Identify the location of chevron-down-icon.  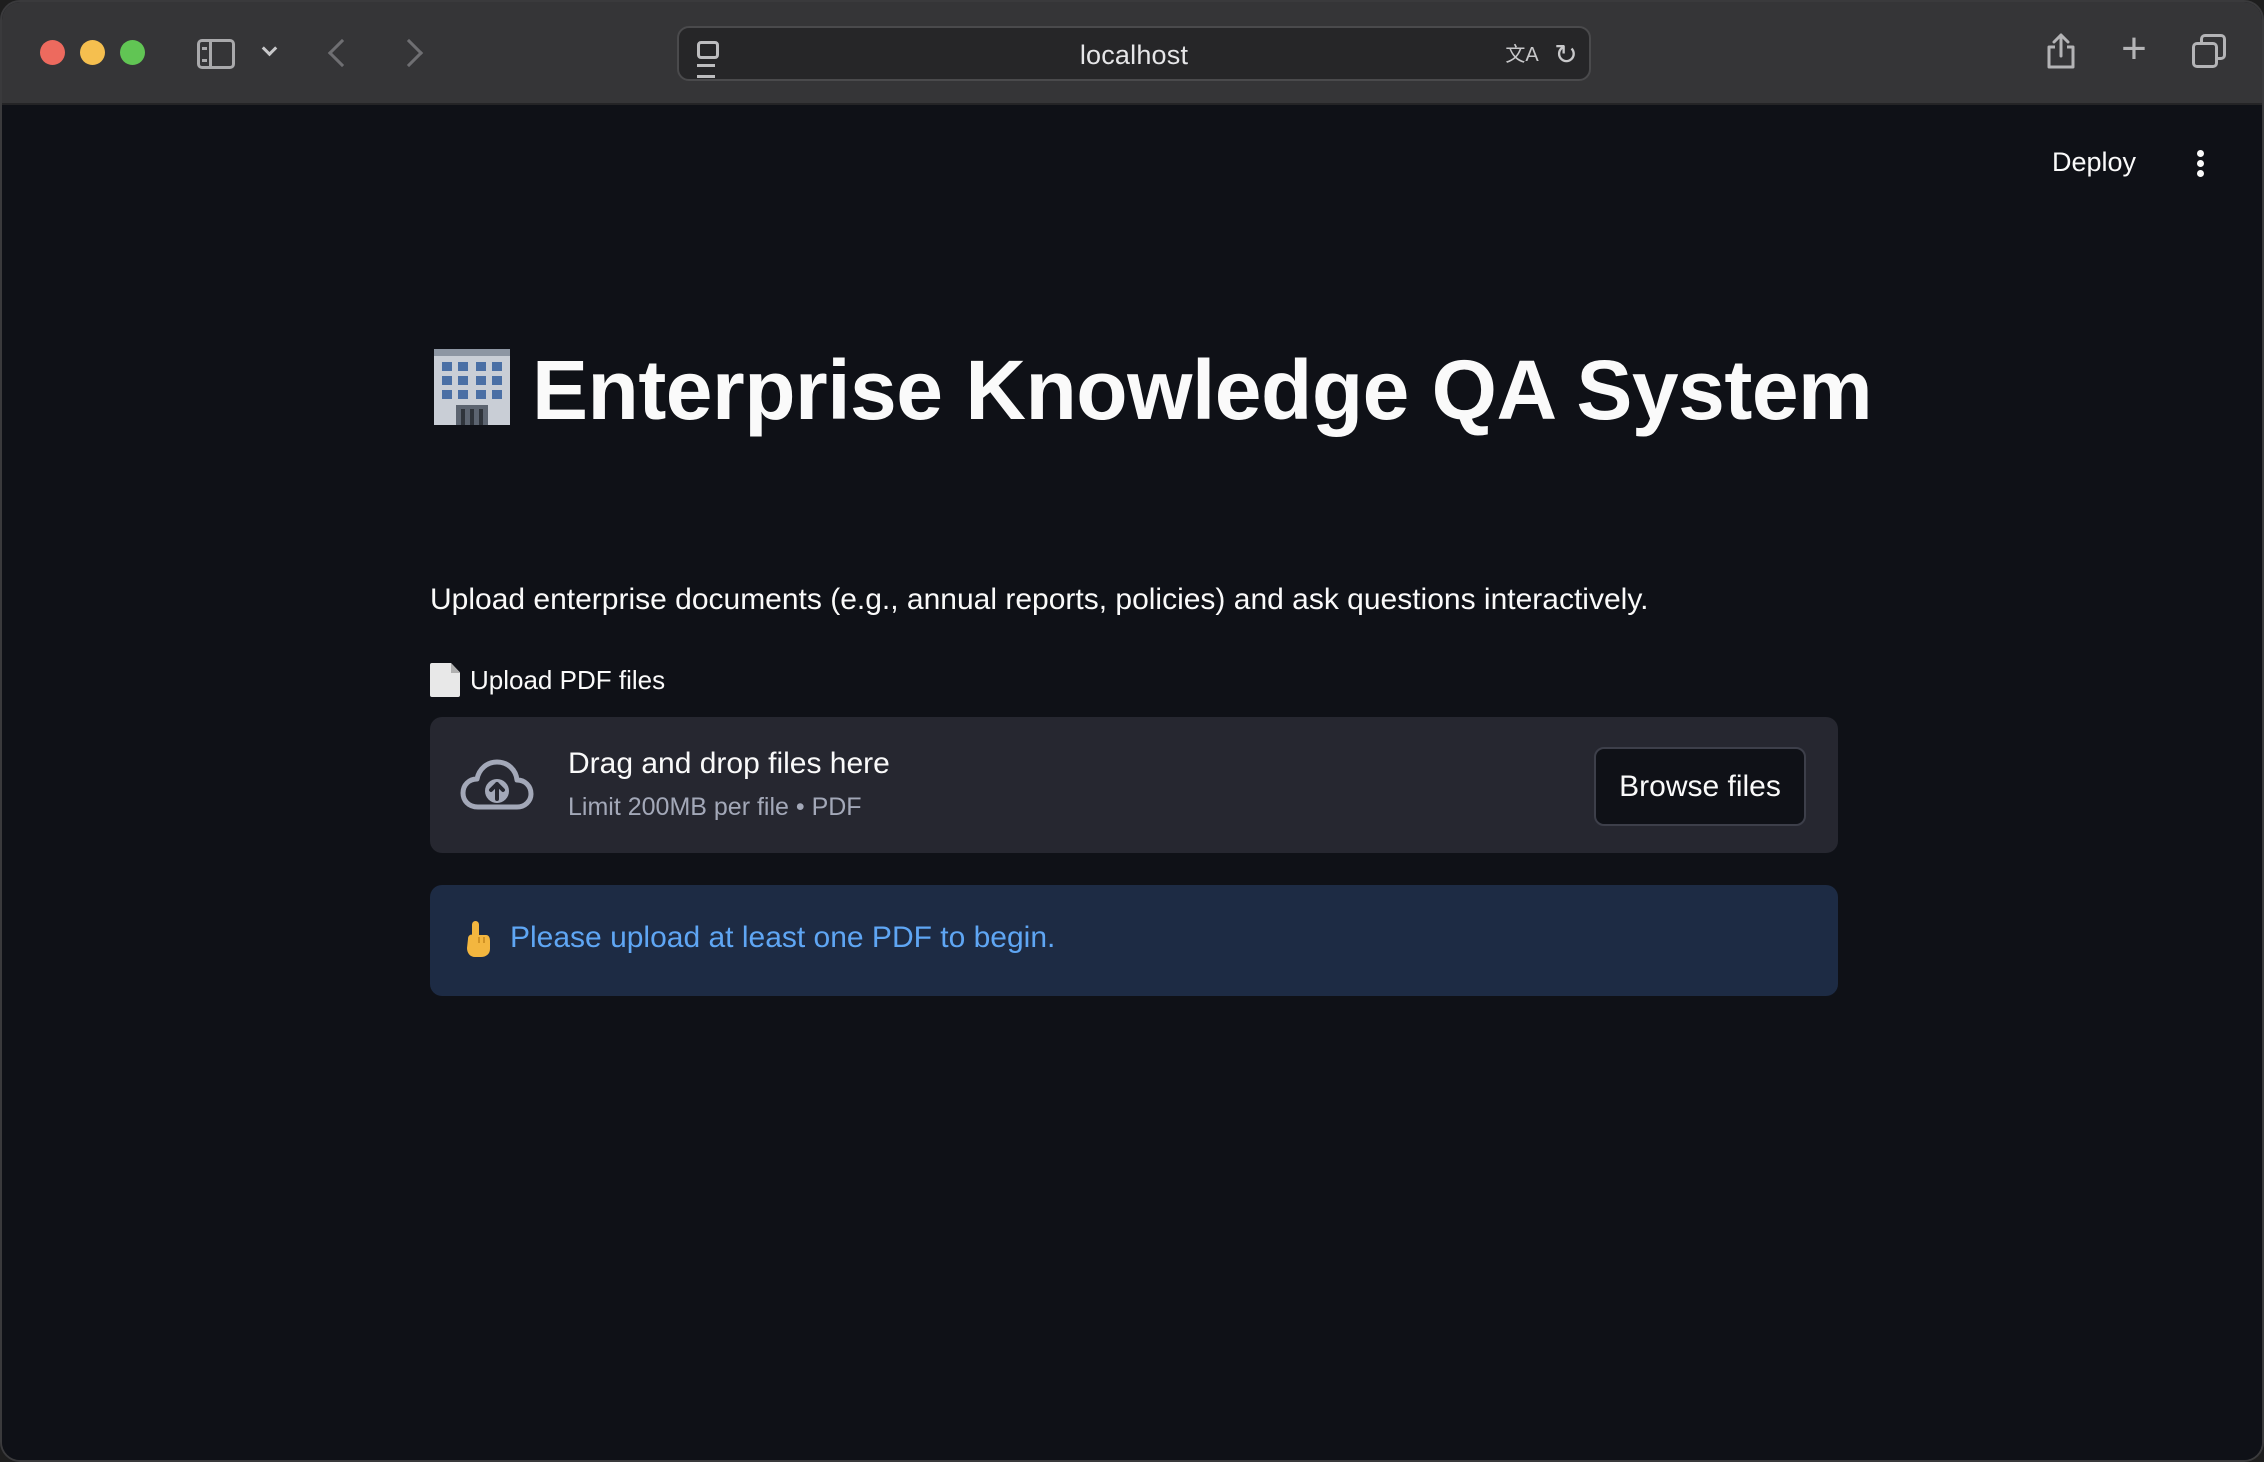
(269, 48).